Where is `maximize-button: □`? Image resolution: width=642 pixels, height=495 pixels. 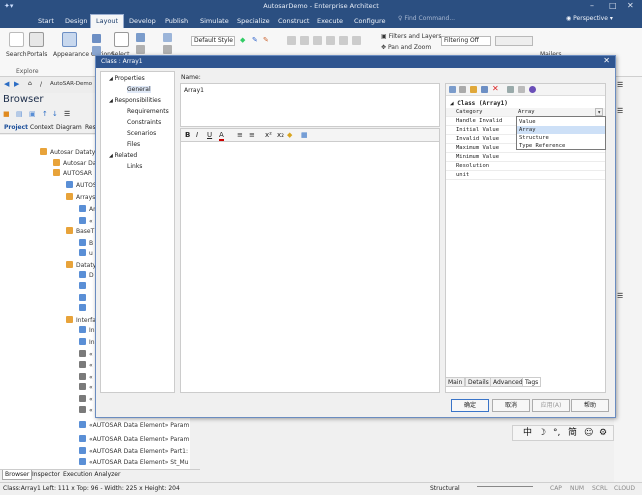
maximize-button: □ is located at coordinates (613, 5).